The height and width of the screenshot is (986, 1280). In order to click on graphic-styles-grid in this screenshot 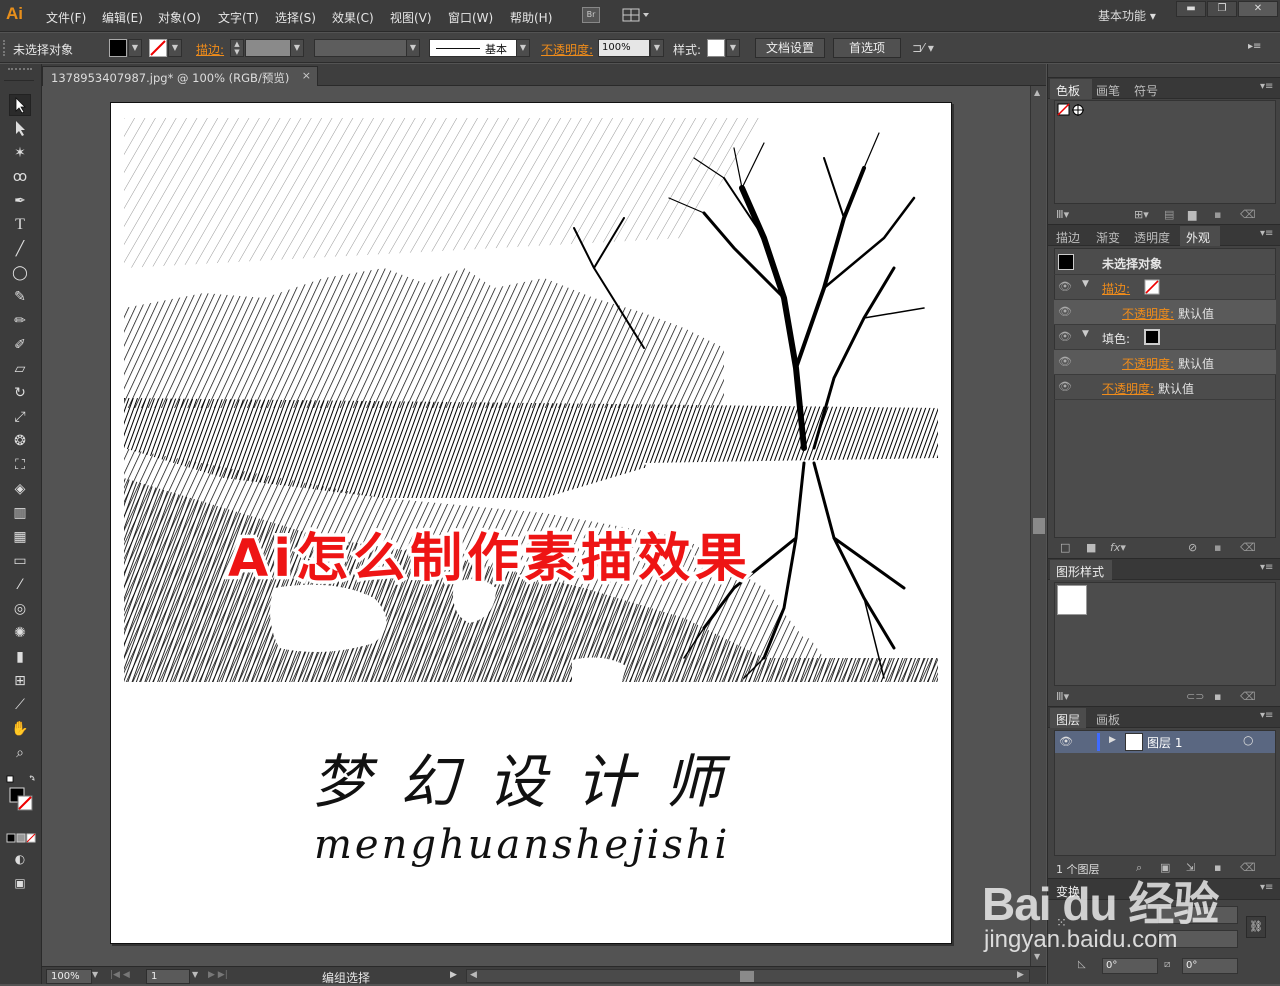, I will do `click(1165, 634)`.